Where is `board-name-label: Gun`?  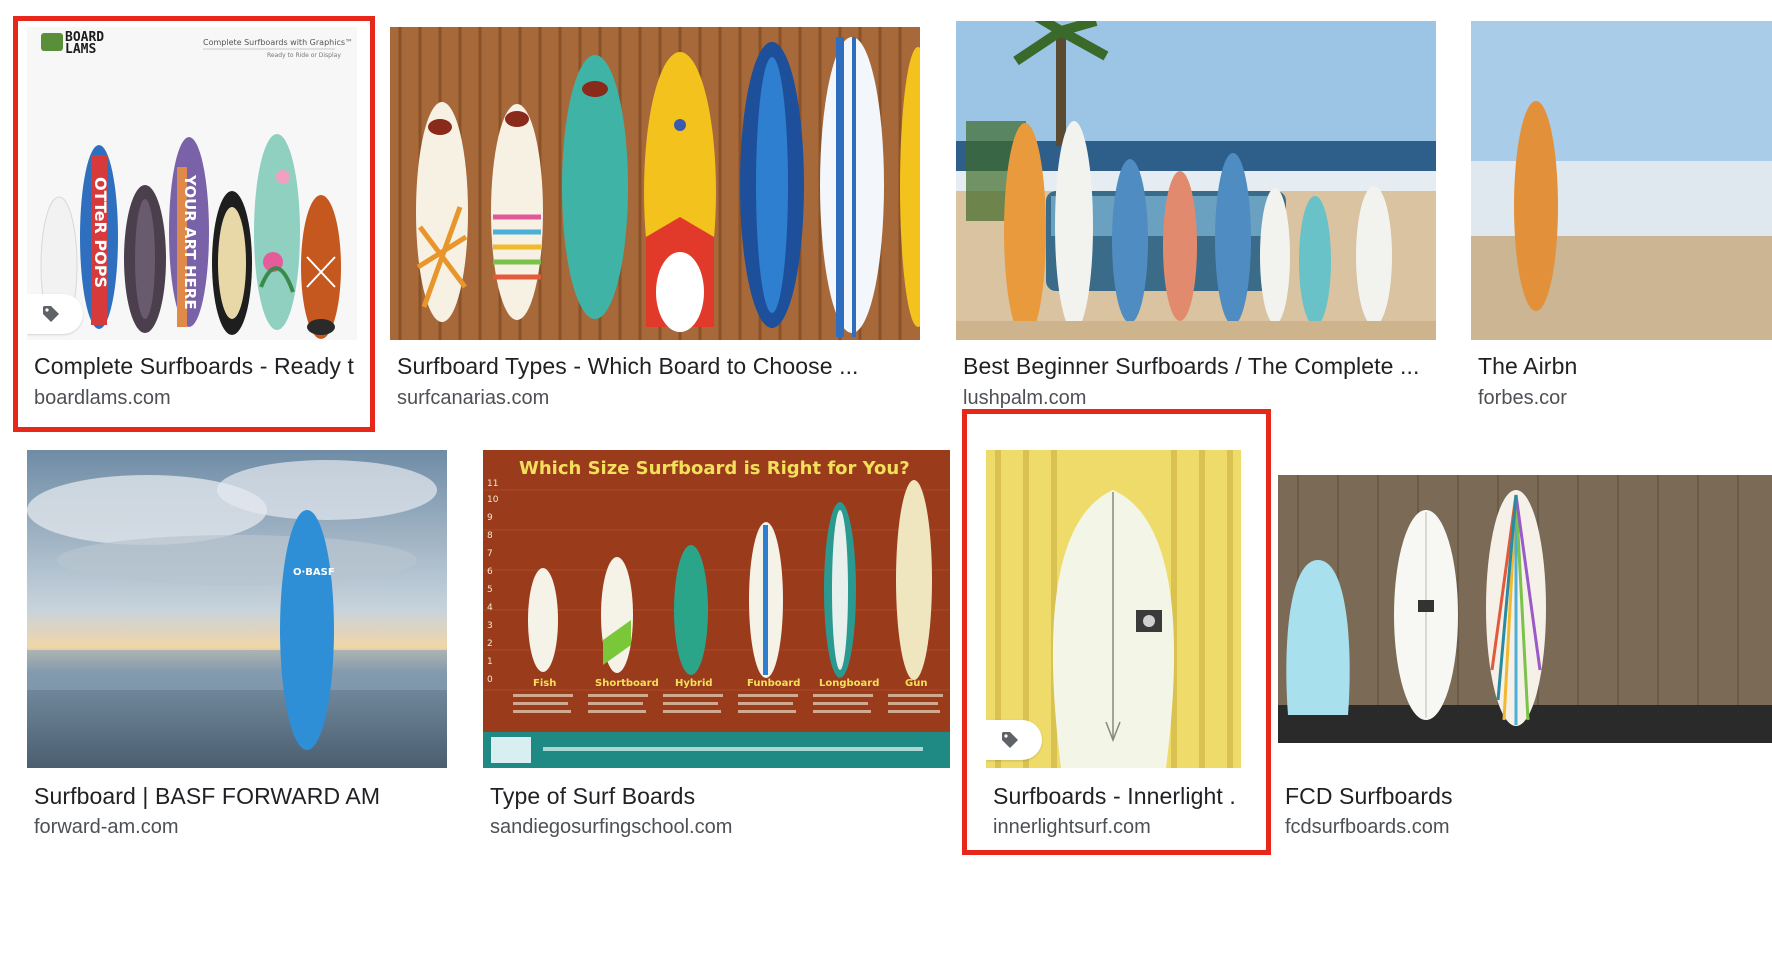
board-name-label: Gun is located at coordinates (916, 683).